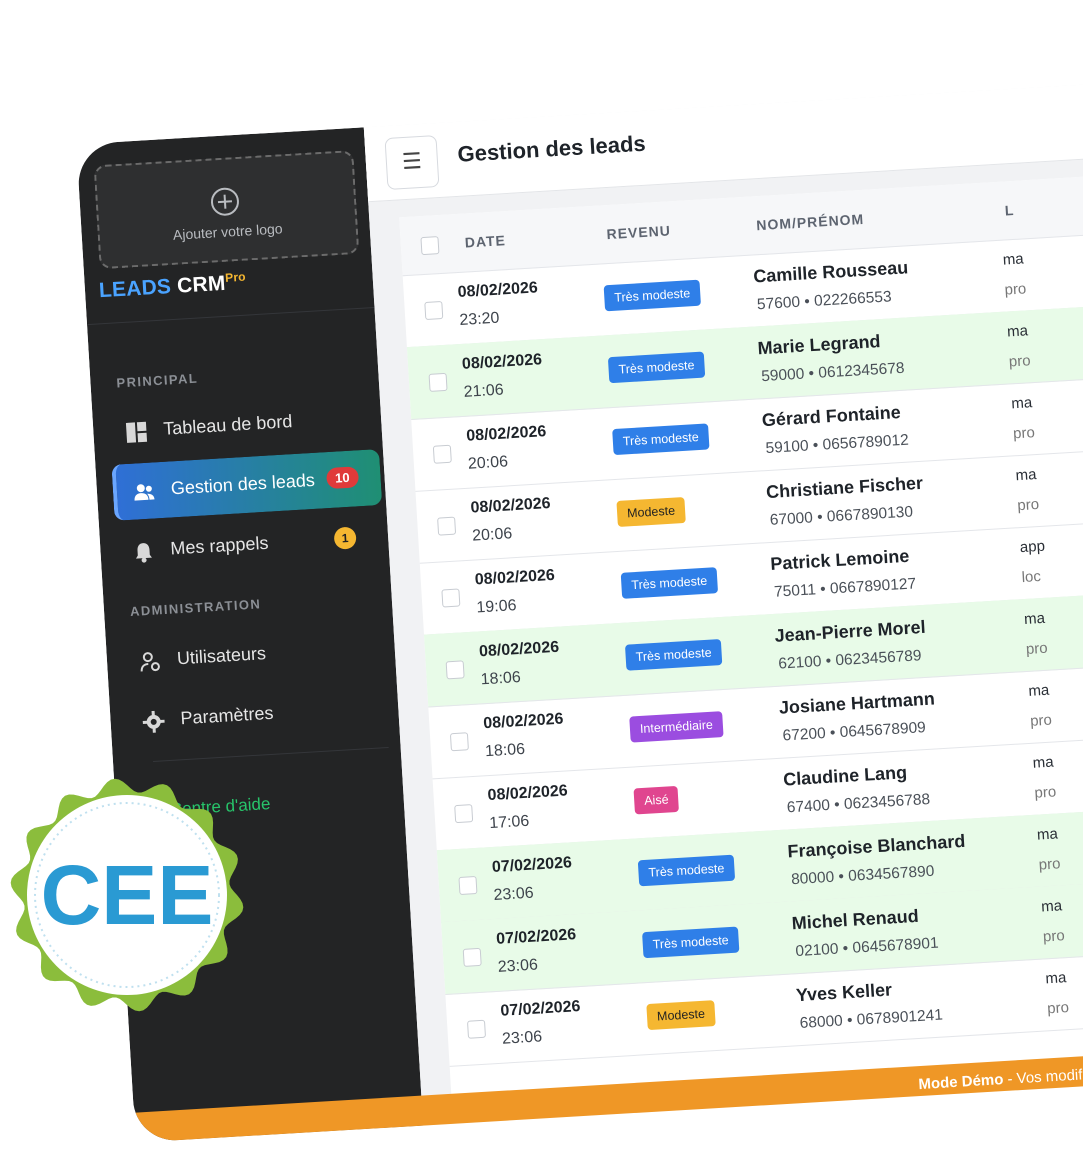  What do you see at coordinates (681, 1015) in the screenshot?
I see `revenue-badge: Modeste` at bounding box center [681, 1015].